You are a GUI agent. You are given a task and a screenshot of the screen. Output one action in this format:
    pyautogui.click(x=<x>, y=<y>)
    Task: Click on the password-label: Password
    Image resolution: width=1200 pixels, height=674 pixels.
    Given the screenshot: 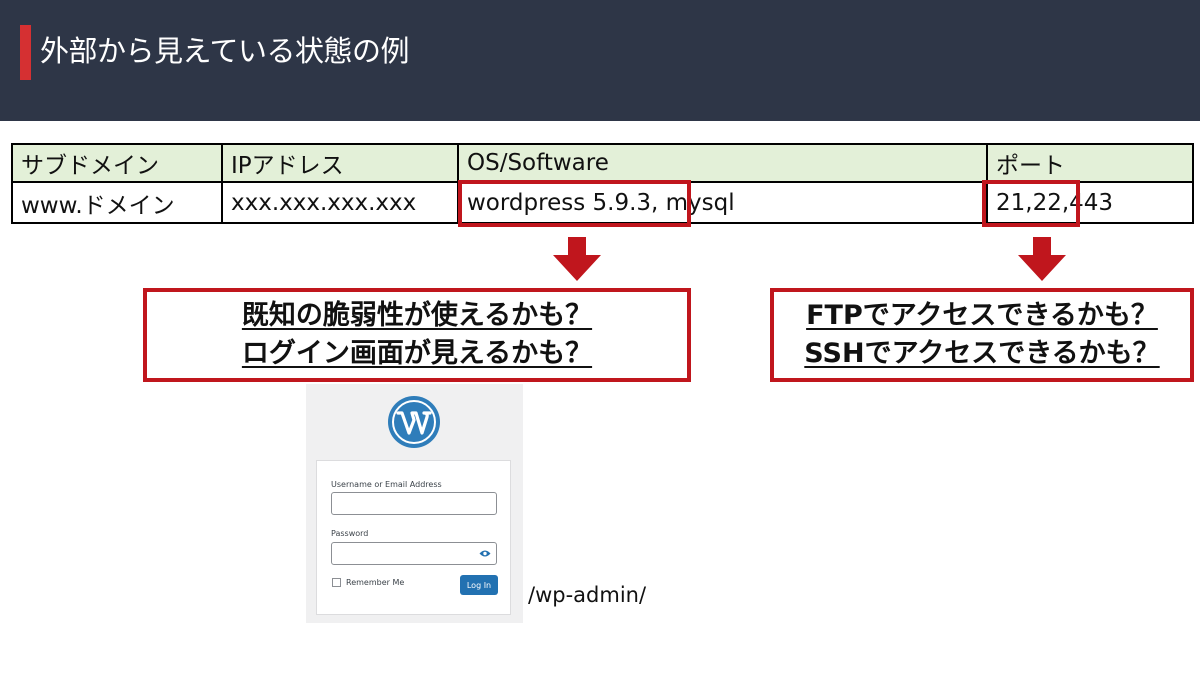 What is the action you would take?
    pyautogui.click(x=350, y=533)
    